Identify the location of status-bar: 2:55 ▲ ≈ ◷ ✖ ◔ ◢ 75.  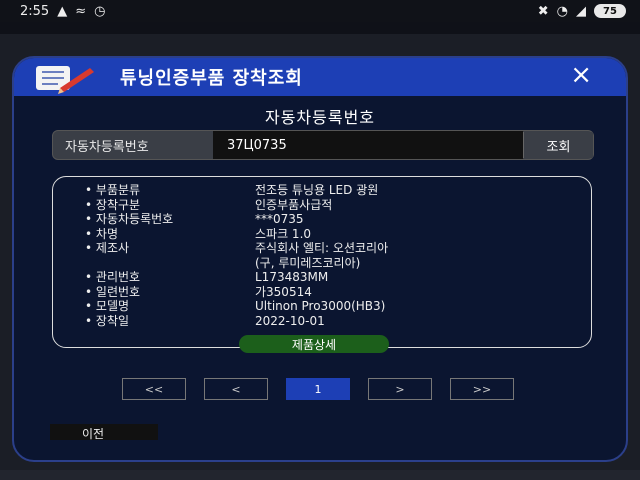
(320, 11).